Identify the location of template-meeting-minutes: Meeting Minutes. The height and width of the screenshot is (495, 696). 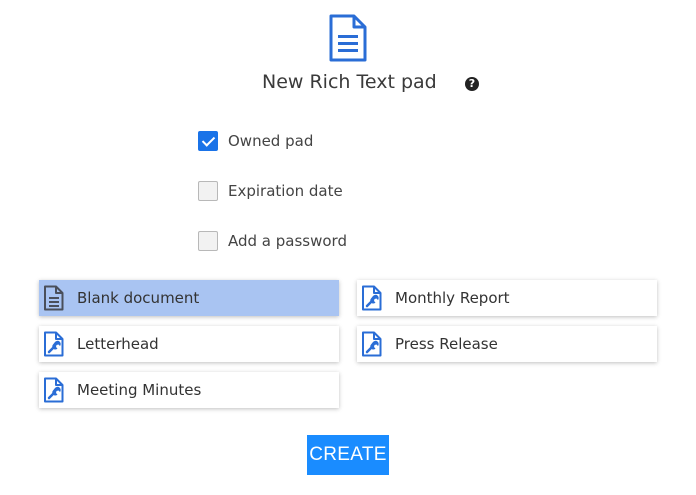
(189, 390).